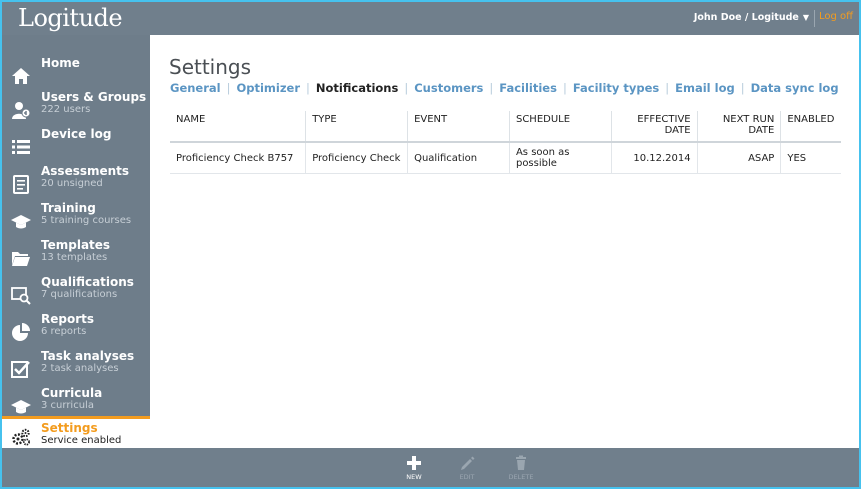  Describe the element at coordinates (468, 463) in the screenshot. I see `pencil-icon` at that location.